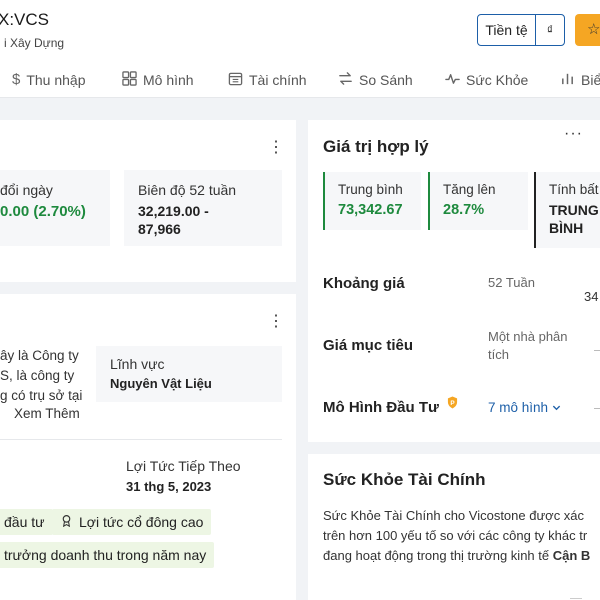  Describe the element at coordinates (300, 30) in the screenshot. I see `page-header: X:VCS i Xây Dựng Tiền tệ ₫ ☆` at that location.